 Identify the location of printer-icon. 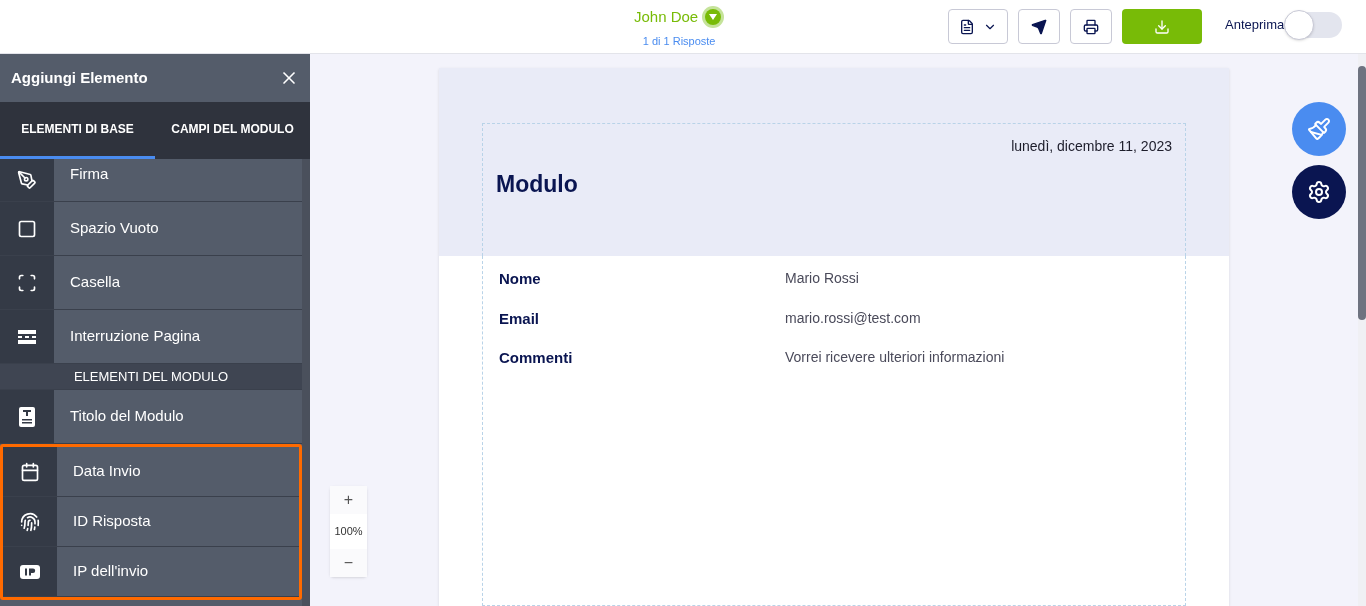
(1091, 26).